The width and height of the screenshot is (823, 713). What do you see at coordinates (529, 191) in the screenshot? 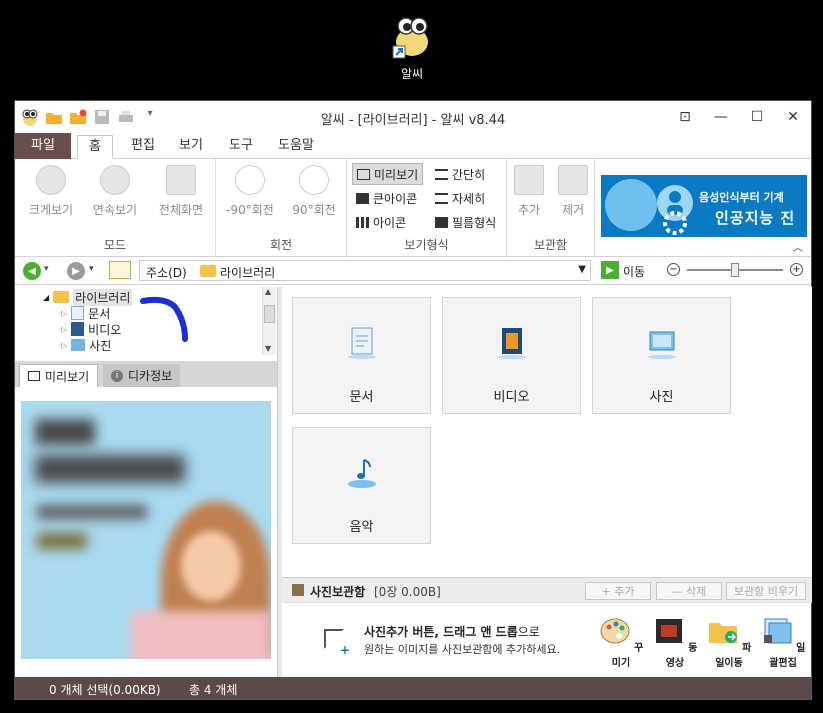
I see `album-add-button: 추가` at bounding box center [529, 191].